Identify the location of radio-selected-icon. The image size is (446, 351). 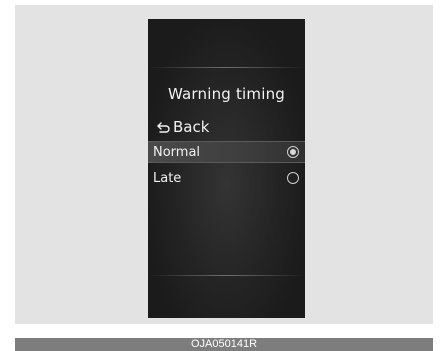
(293, 152).